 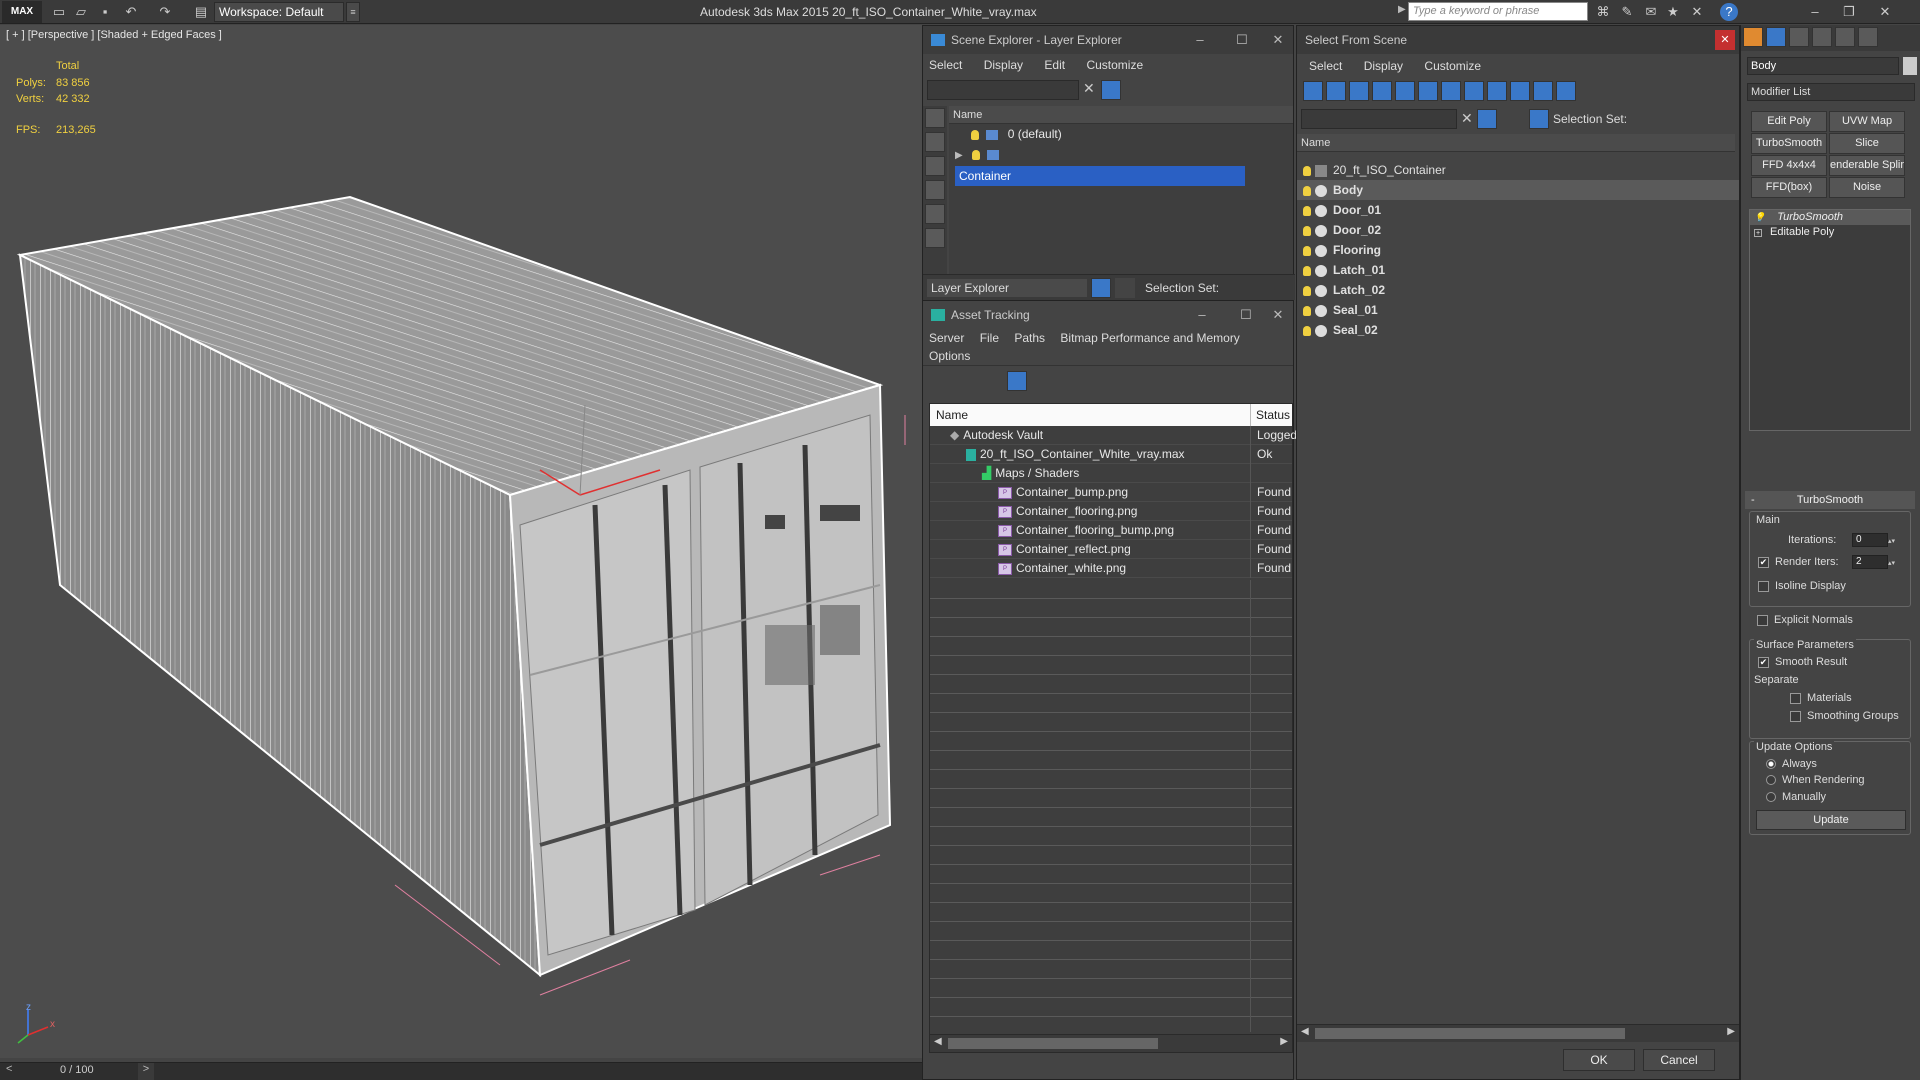 What do you see at coordinates (1776, 37) in the screenshot?
I see `modify-tab-icon` at bounding box center [1776, 37].